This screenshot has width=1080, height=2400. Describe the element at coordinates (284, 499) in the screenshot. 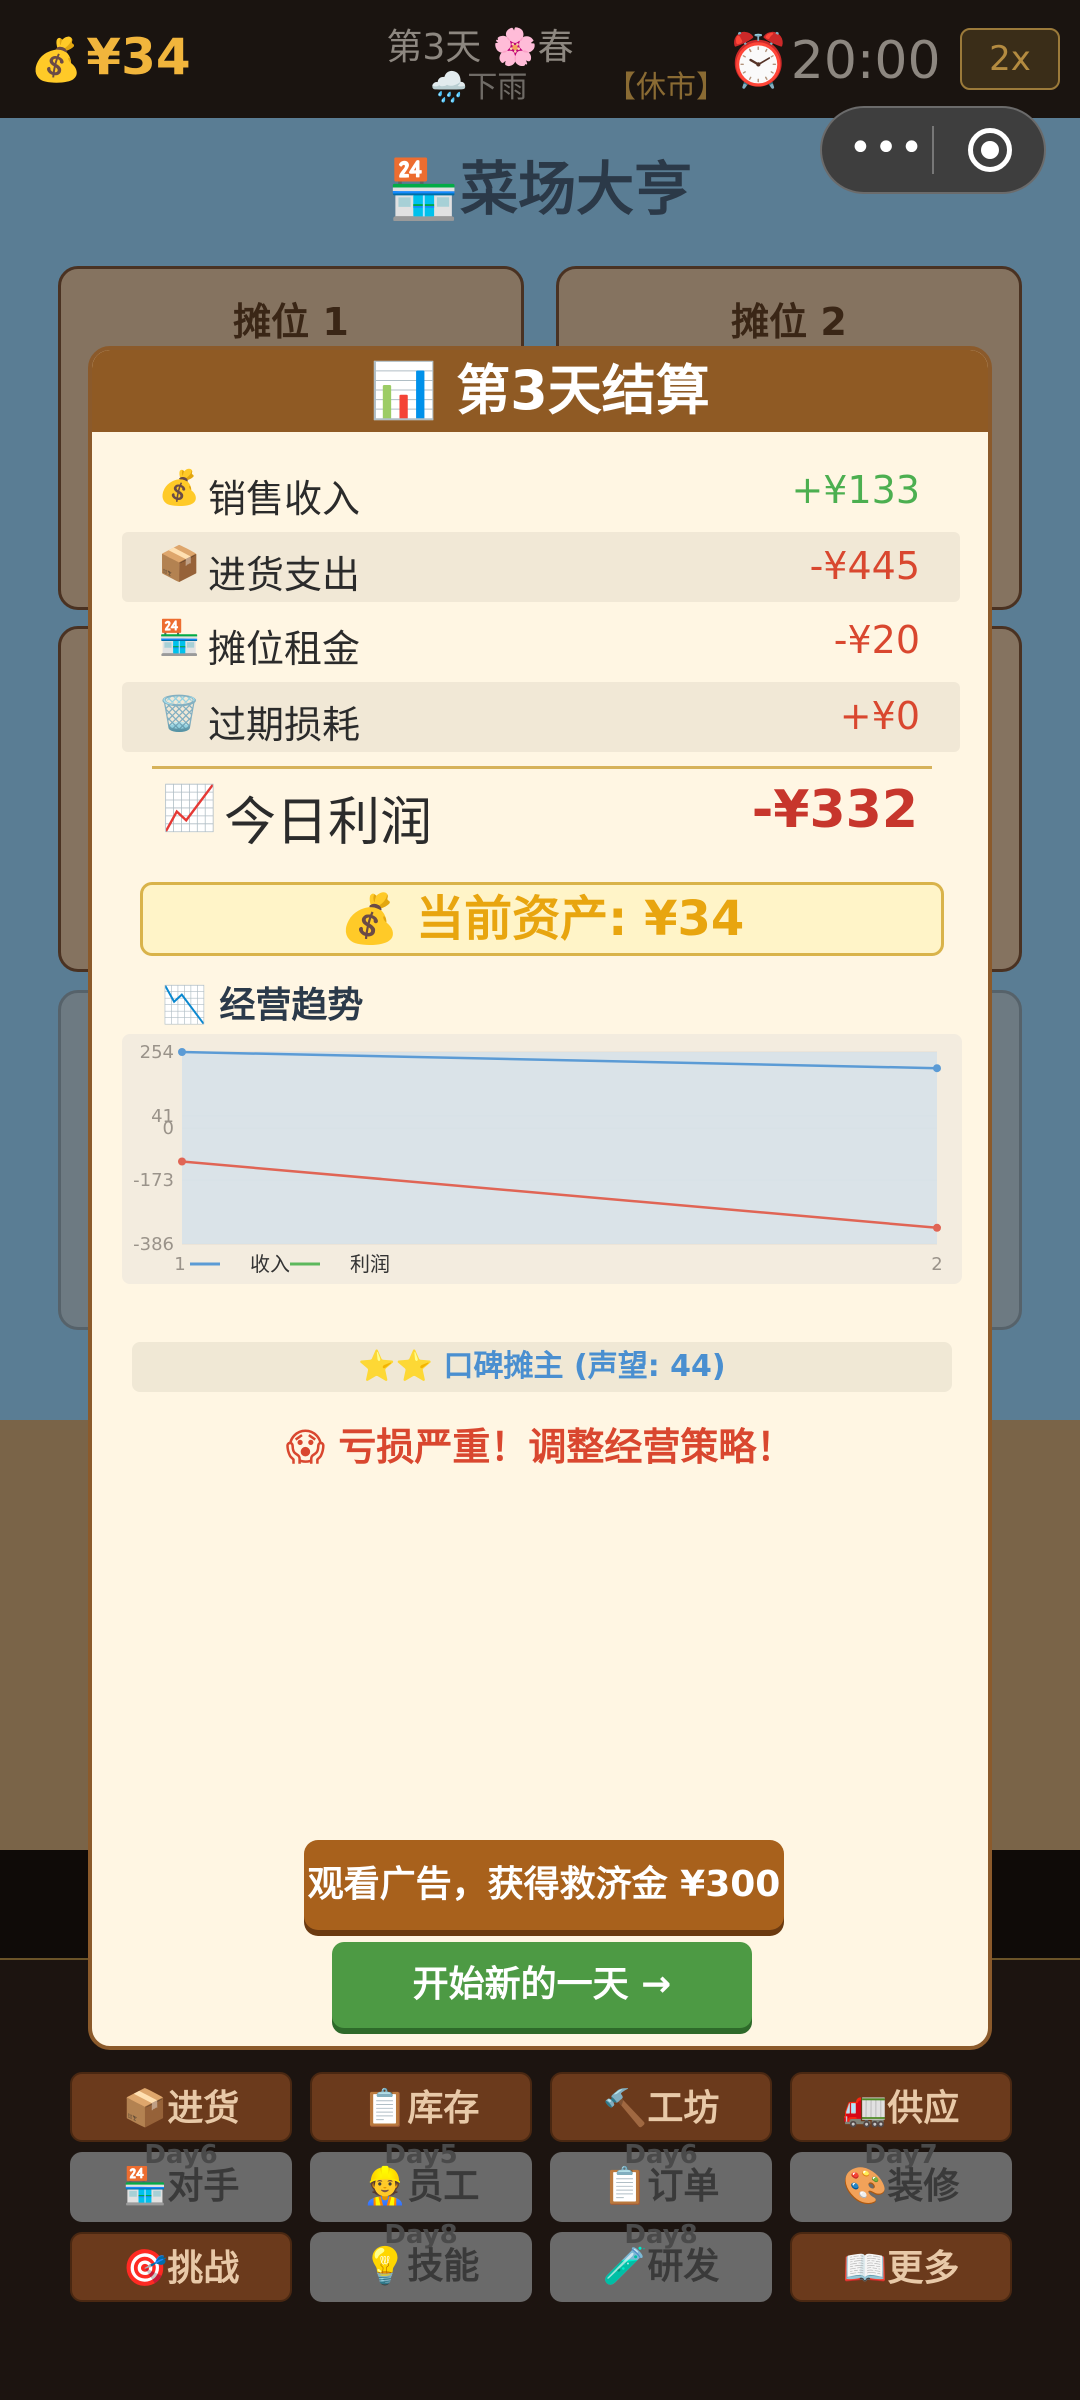

I see `stat-label: 销售收入` at that location.